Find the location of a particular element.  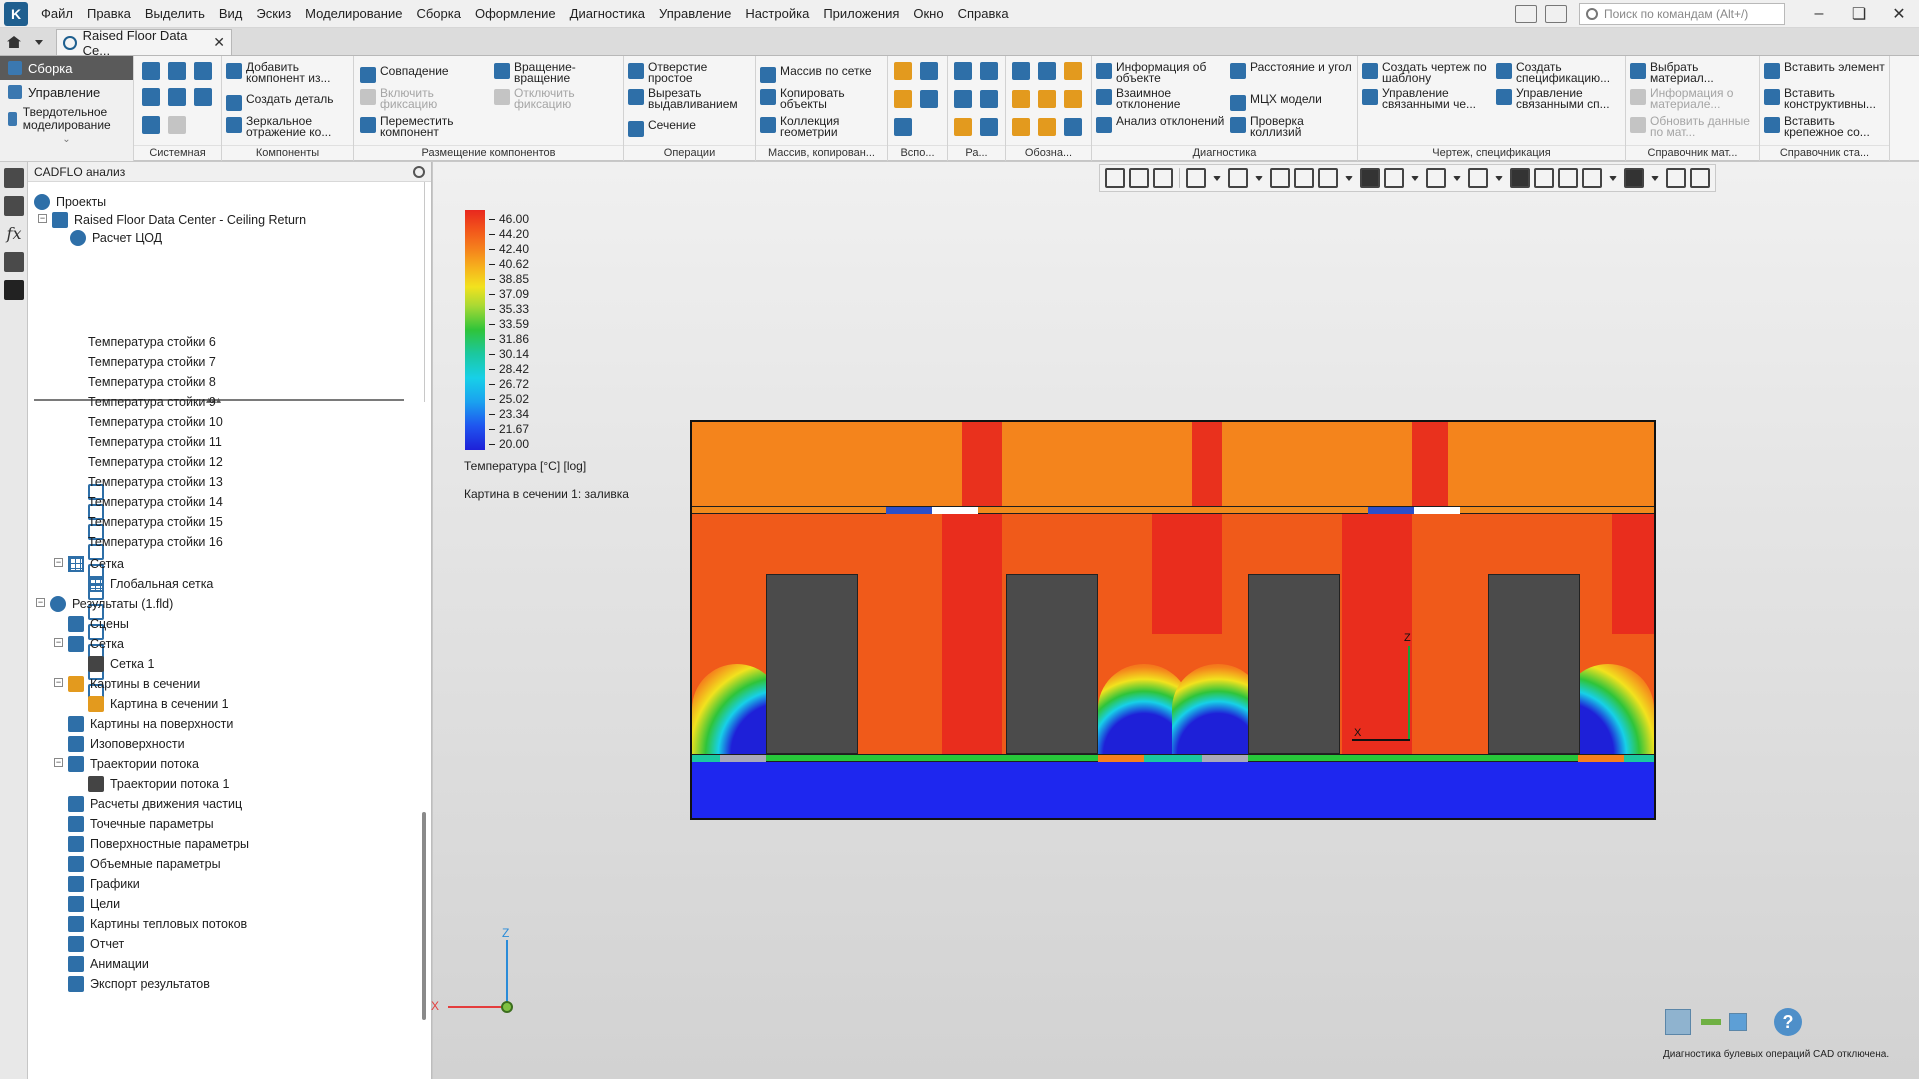

rotate-icon is located at coordinates (1280, 178).